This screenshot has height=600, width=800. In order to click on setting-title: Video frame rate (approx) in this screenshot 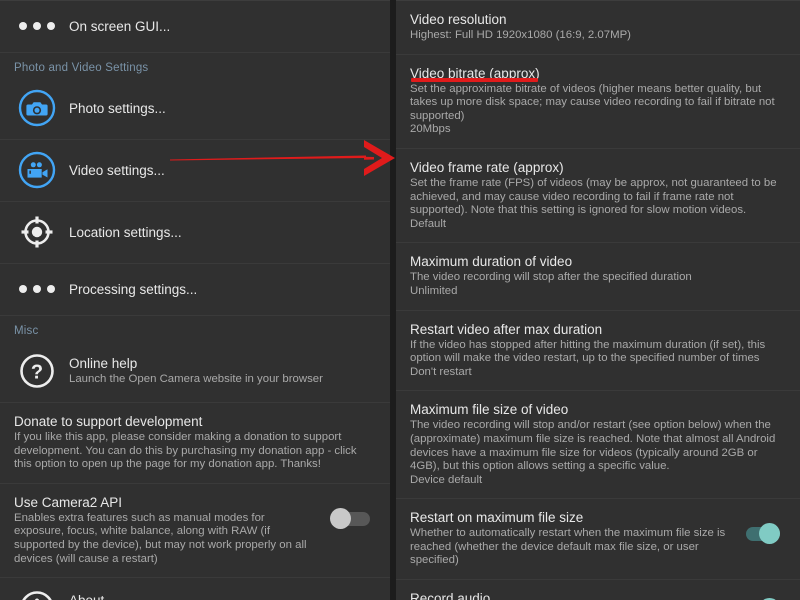, I will do `click(487, 167)`.